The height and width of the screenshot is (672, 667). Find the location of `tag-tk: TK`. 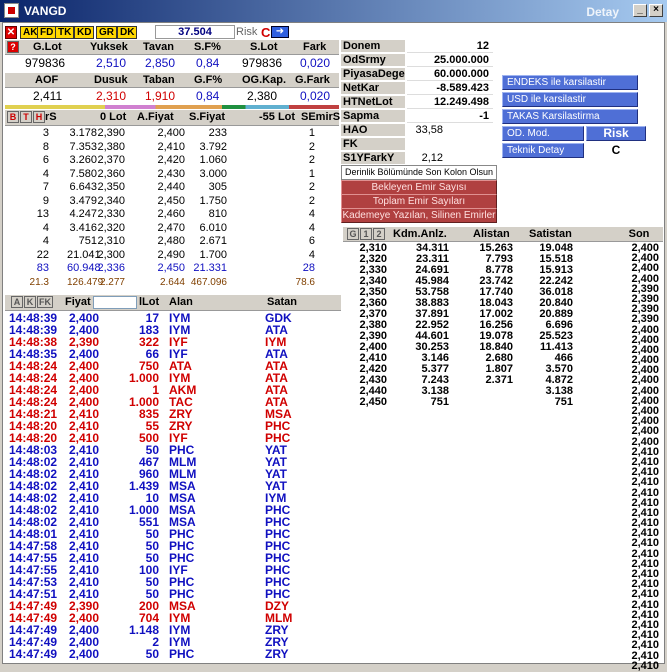

tag-tk: TK is located at coordinates (65, 32).